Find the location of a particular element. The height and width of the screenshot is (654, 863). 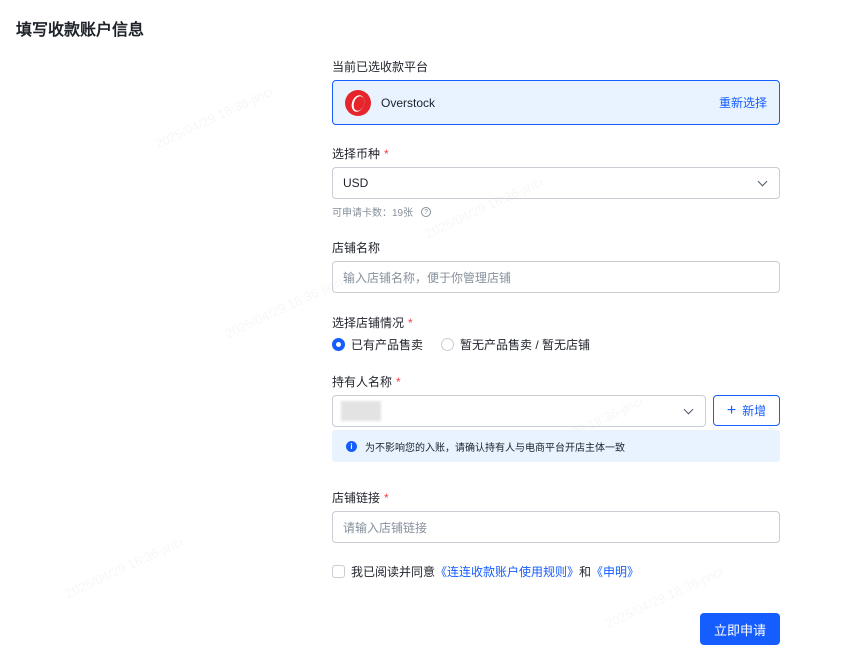

card-quota-hint: 可申请卡数：19张? is located at coordinates (382, 211).